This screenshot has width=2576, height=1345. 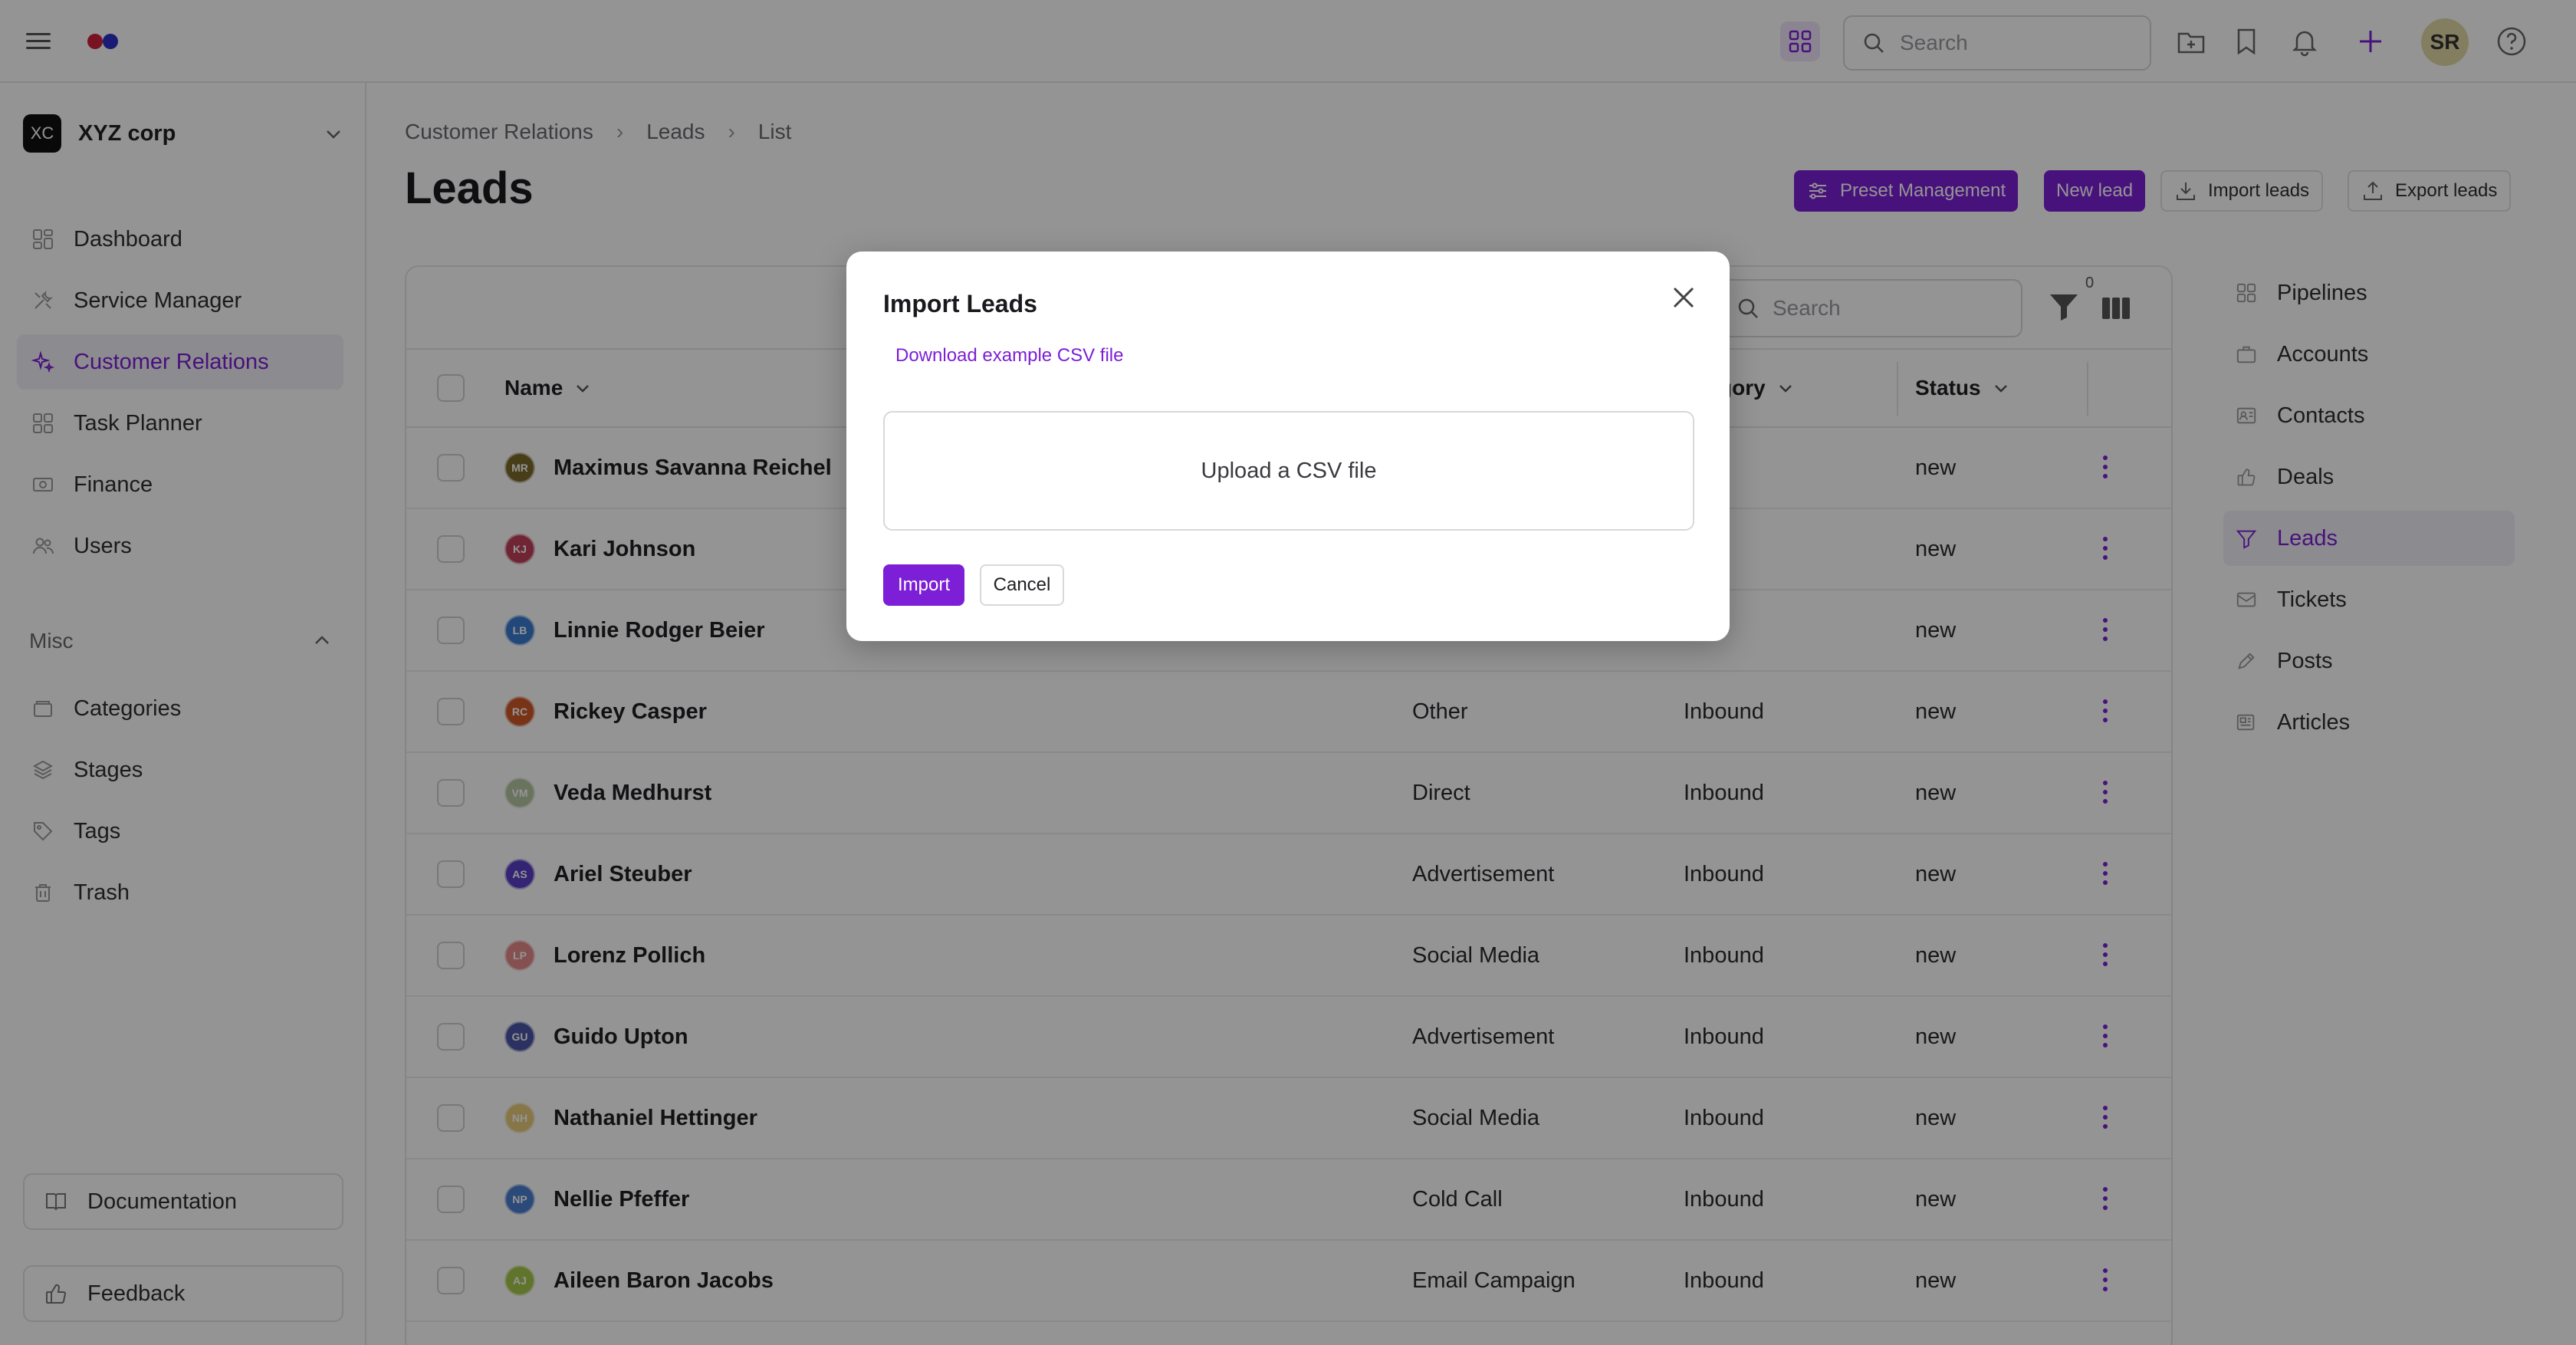 What do you see at coordinates (923, 585) in the screenshot?
I see `import-button: Import` at bounding box center [923, 585].